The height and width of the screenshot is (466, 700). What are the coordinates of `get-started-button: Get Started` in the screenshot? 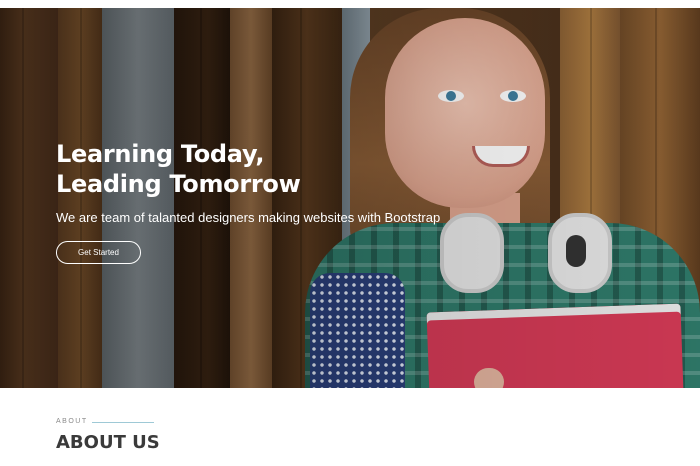 It's located at (98, 252).